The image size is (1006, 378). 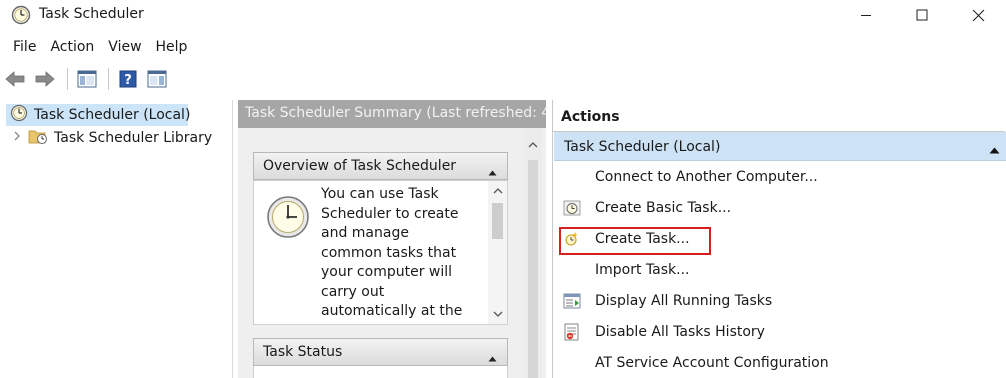 What do you see at coordinates (21, 47) in the screenshot?
I see `menu-file: File` at bounding box center [21, 47].